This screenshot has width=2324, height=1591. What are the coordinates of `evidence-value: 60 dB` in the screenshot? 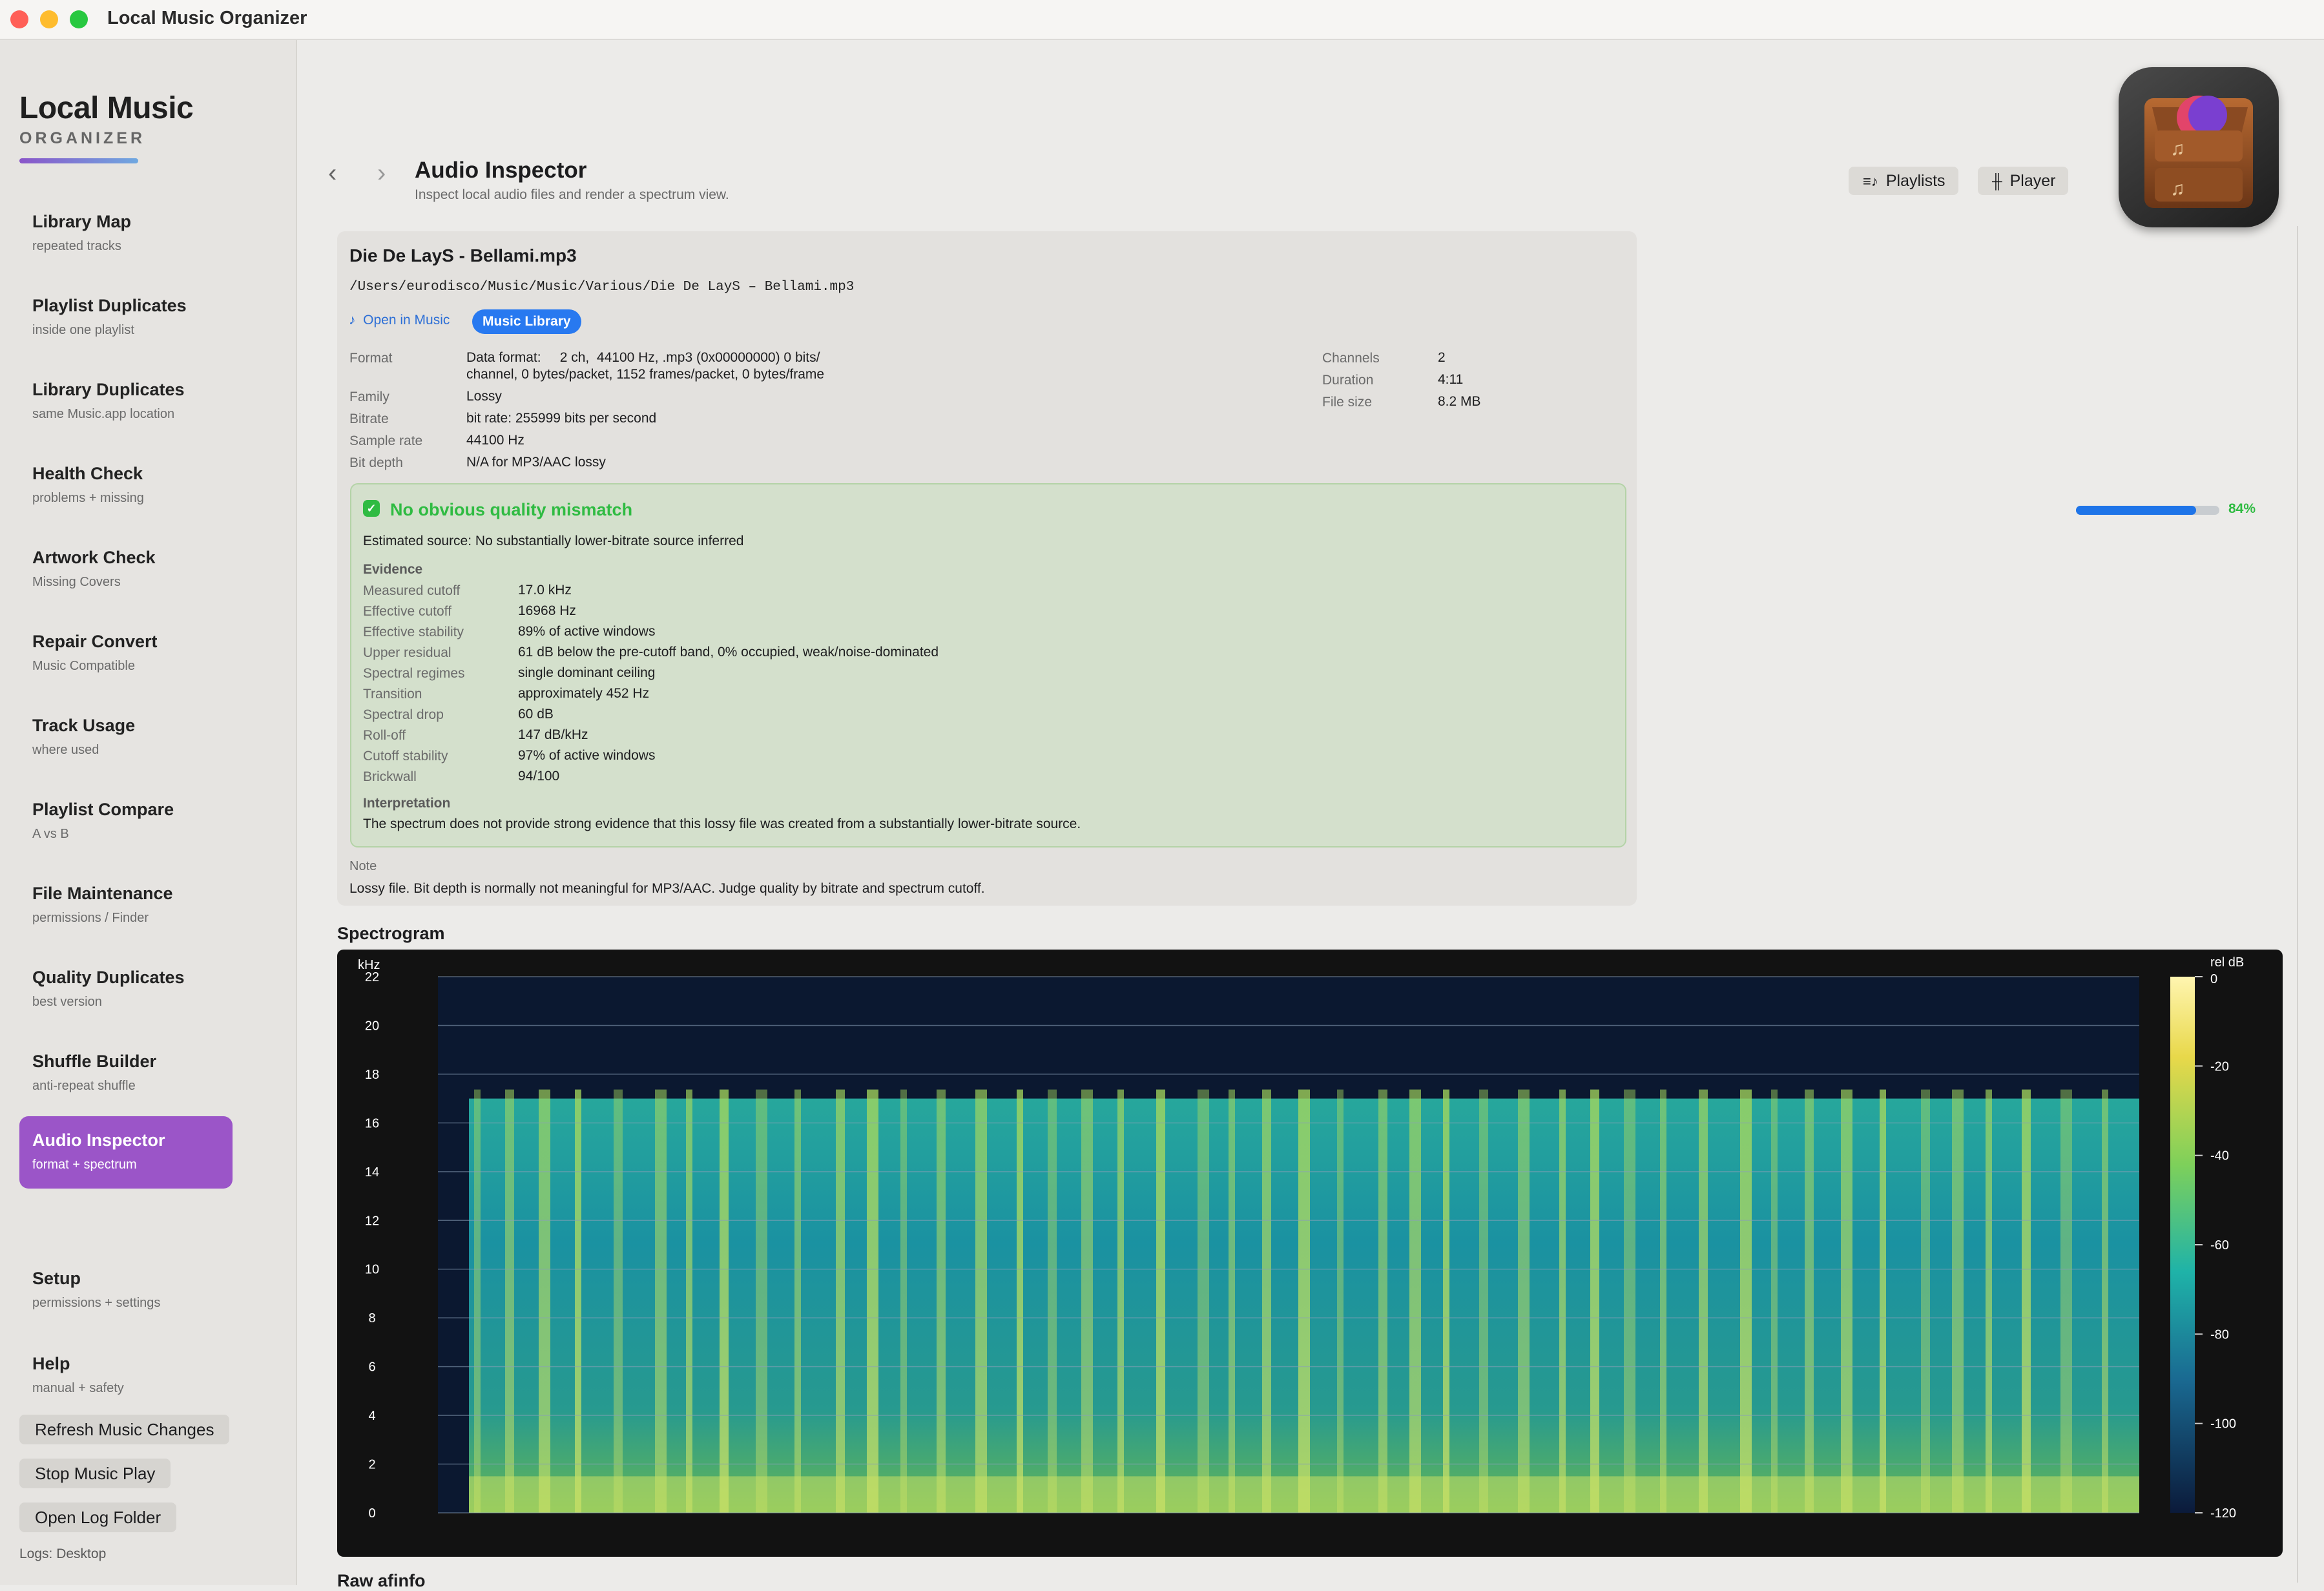 It's located at (536, 715).